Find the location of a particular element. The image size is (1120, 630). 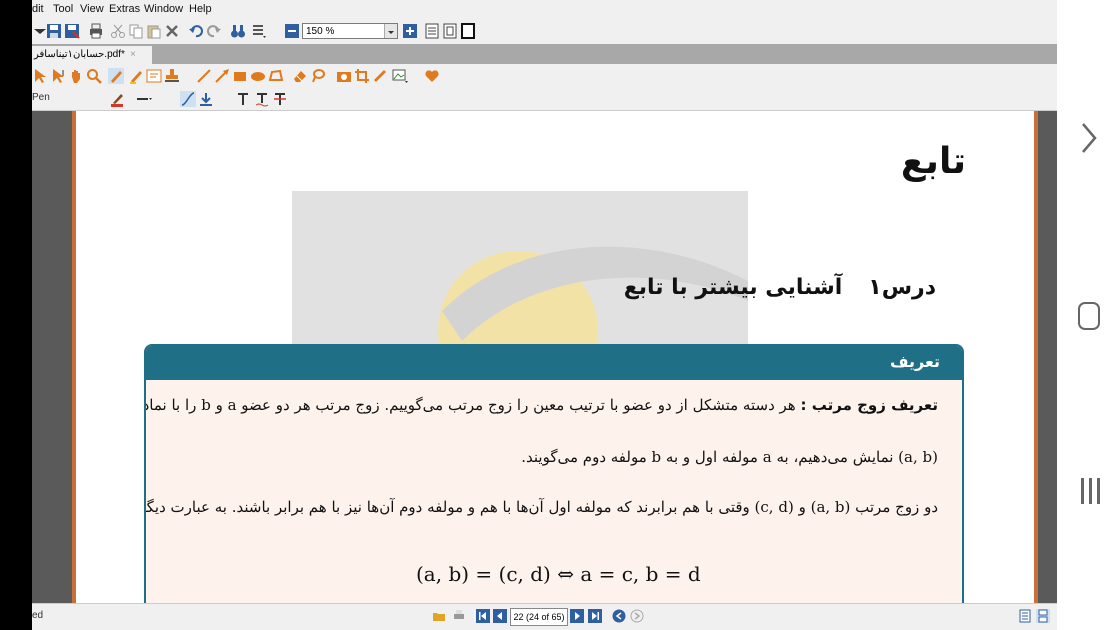

left-black-edge is located at coordinates (16, 315).